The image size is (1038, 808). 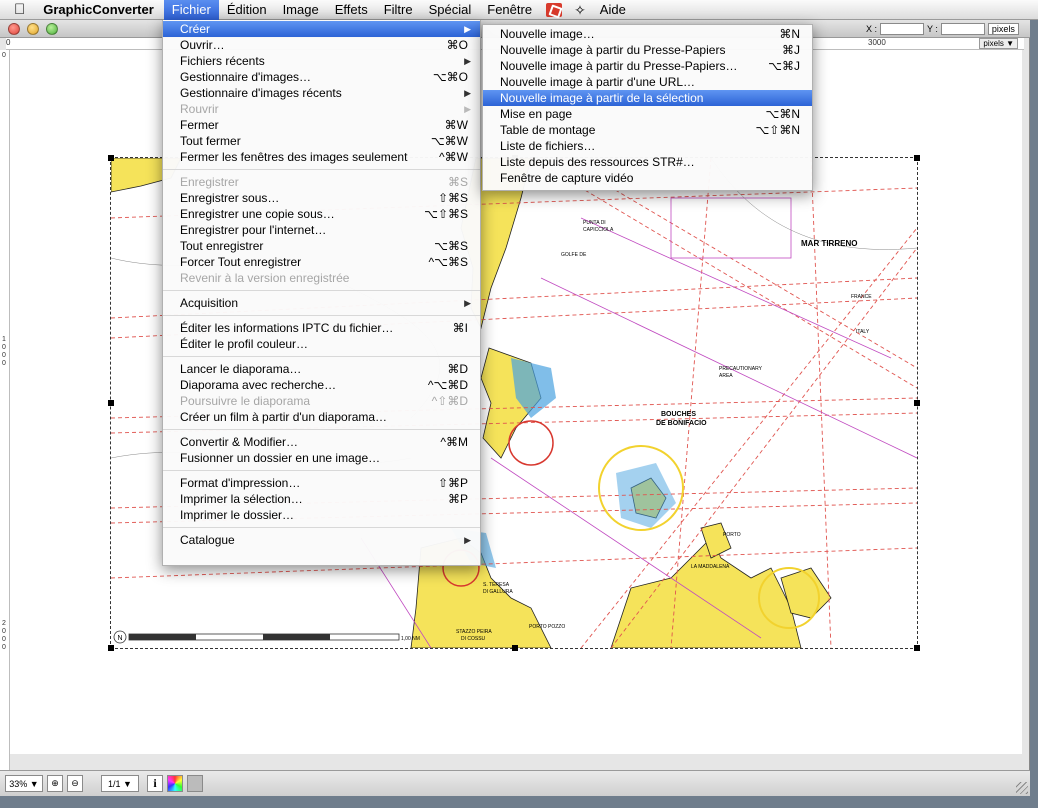 What do you see at coordinates (454, 442) in the screenshot?
I see `menu-item-shortcut: ^⌘M` at bounding box center [454, 442].